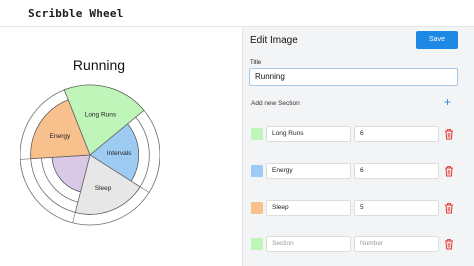  I want to click on wheel-title: Running, so click(99, 65).